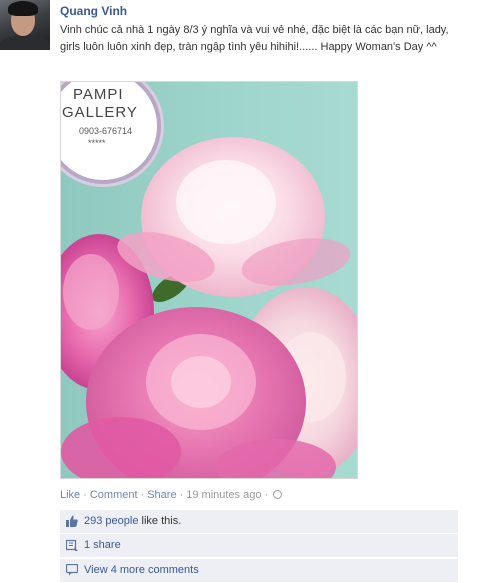  I want to click on view-more-comments-link: View 4 more comments, so click(141, 570).